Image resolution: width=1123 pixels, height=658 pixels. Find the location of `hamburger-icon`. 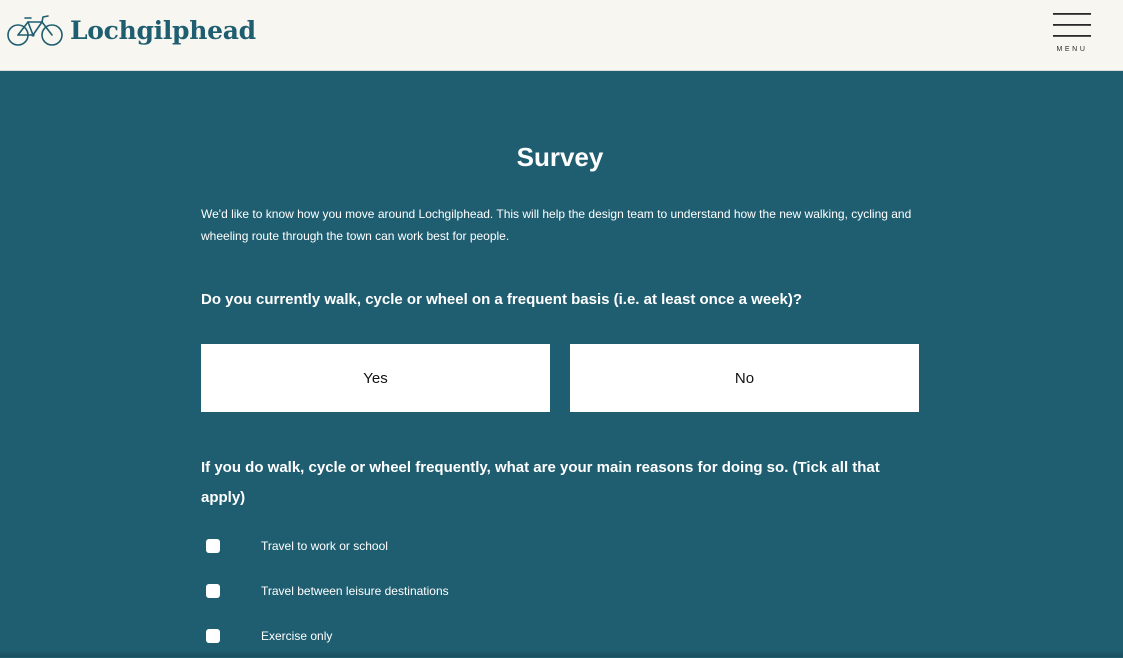

hamburger-icon is located at coordinates (1072, 25).